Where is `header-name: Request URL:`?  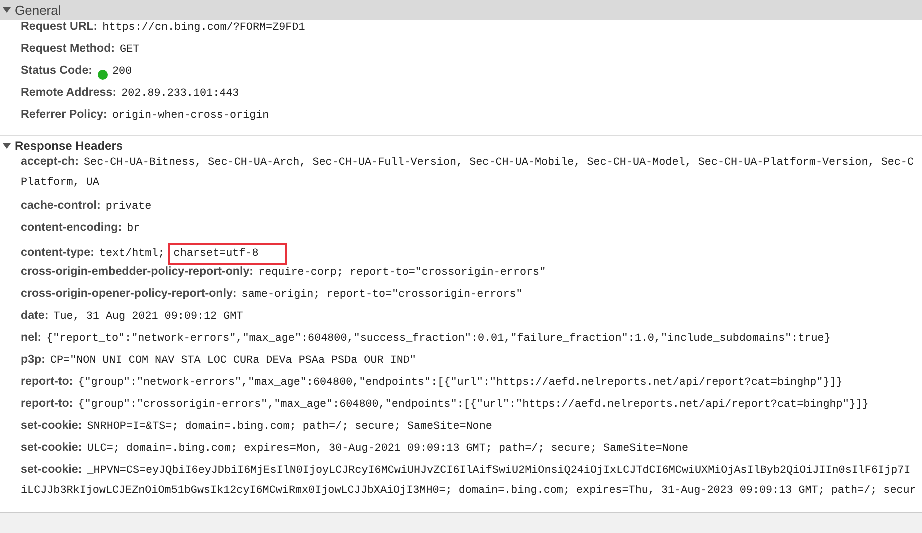 header-name: Request URL: is located at coordinates (59, 26).